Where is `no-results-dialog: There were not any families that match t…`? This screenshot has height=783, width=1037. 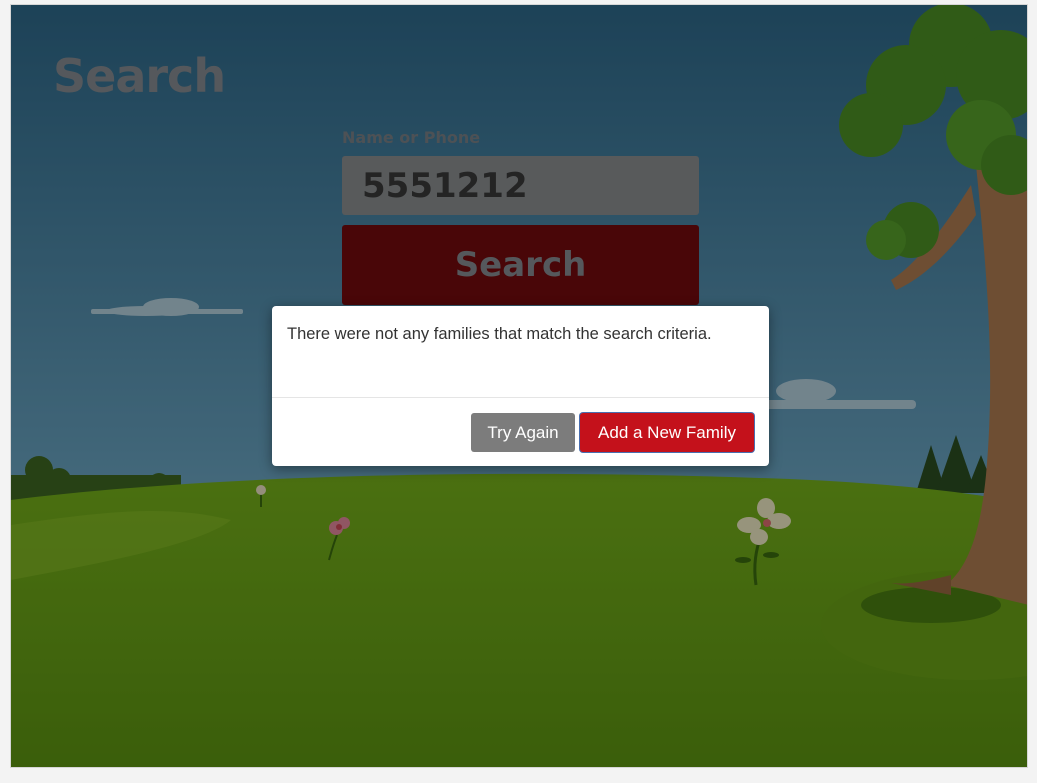 no-results-dialog: There were not any families that match t… is located at coordinates (520, 386).